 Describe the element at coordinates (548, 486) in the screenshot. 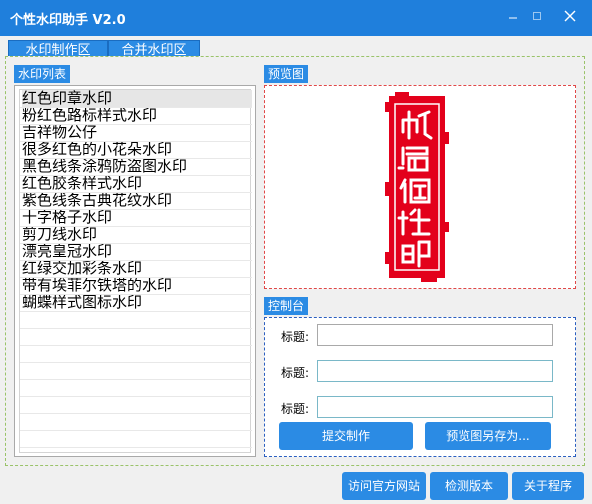

I see `about-button: 关于程序` at that location.